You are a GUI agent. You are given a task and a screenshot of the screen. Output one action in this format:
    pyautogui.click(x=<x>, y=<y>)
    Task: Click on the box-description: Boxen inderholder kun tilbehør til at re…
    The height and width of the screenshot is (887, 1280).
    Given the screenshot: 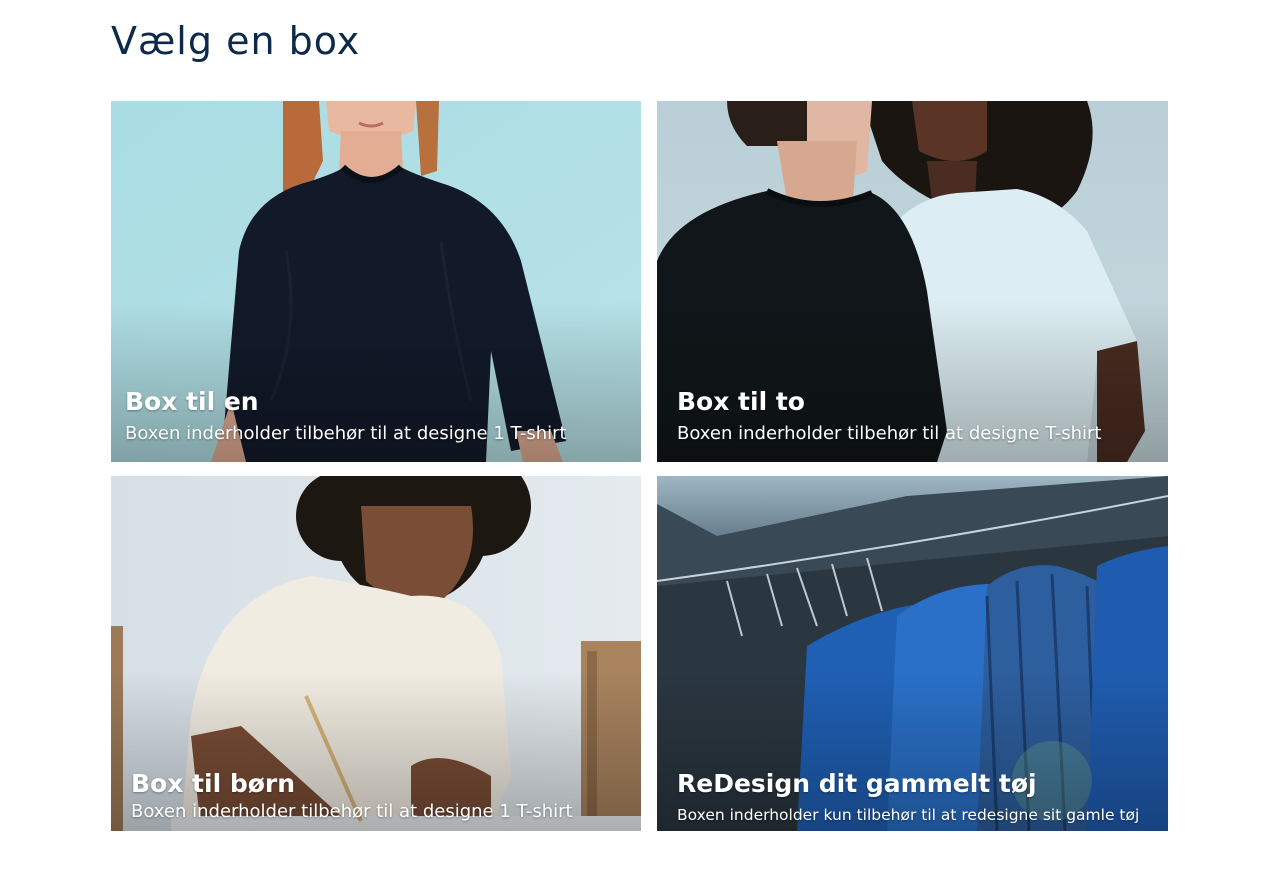 What is the action you would take?
    pyautogui.click(x=908, y=815)
    